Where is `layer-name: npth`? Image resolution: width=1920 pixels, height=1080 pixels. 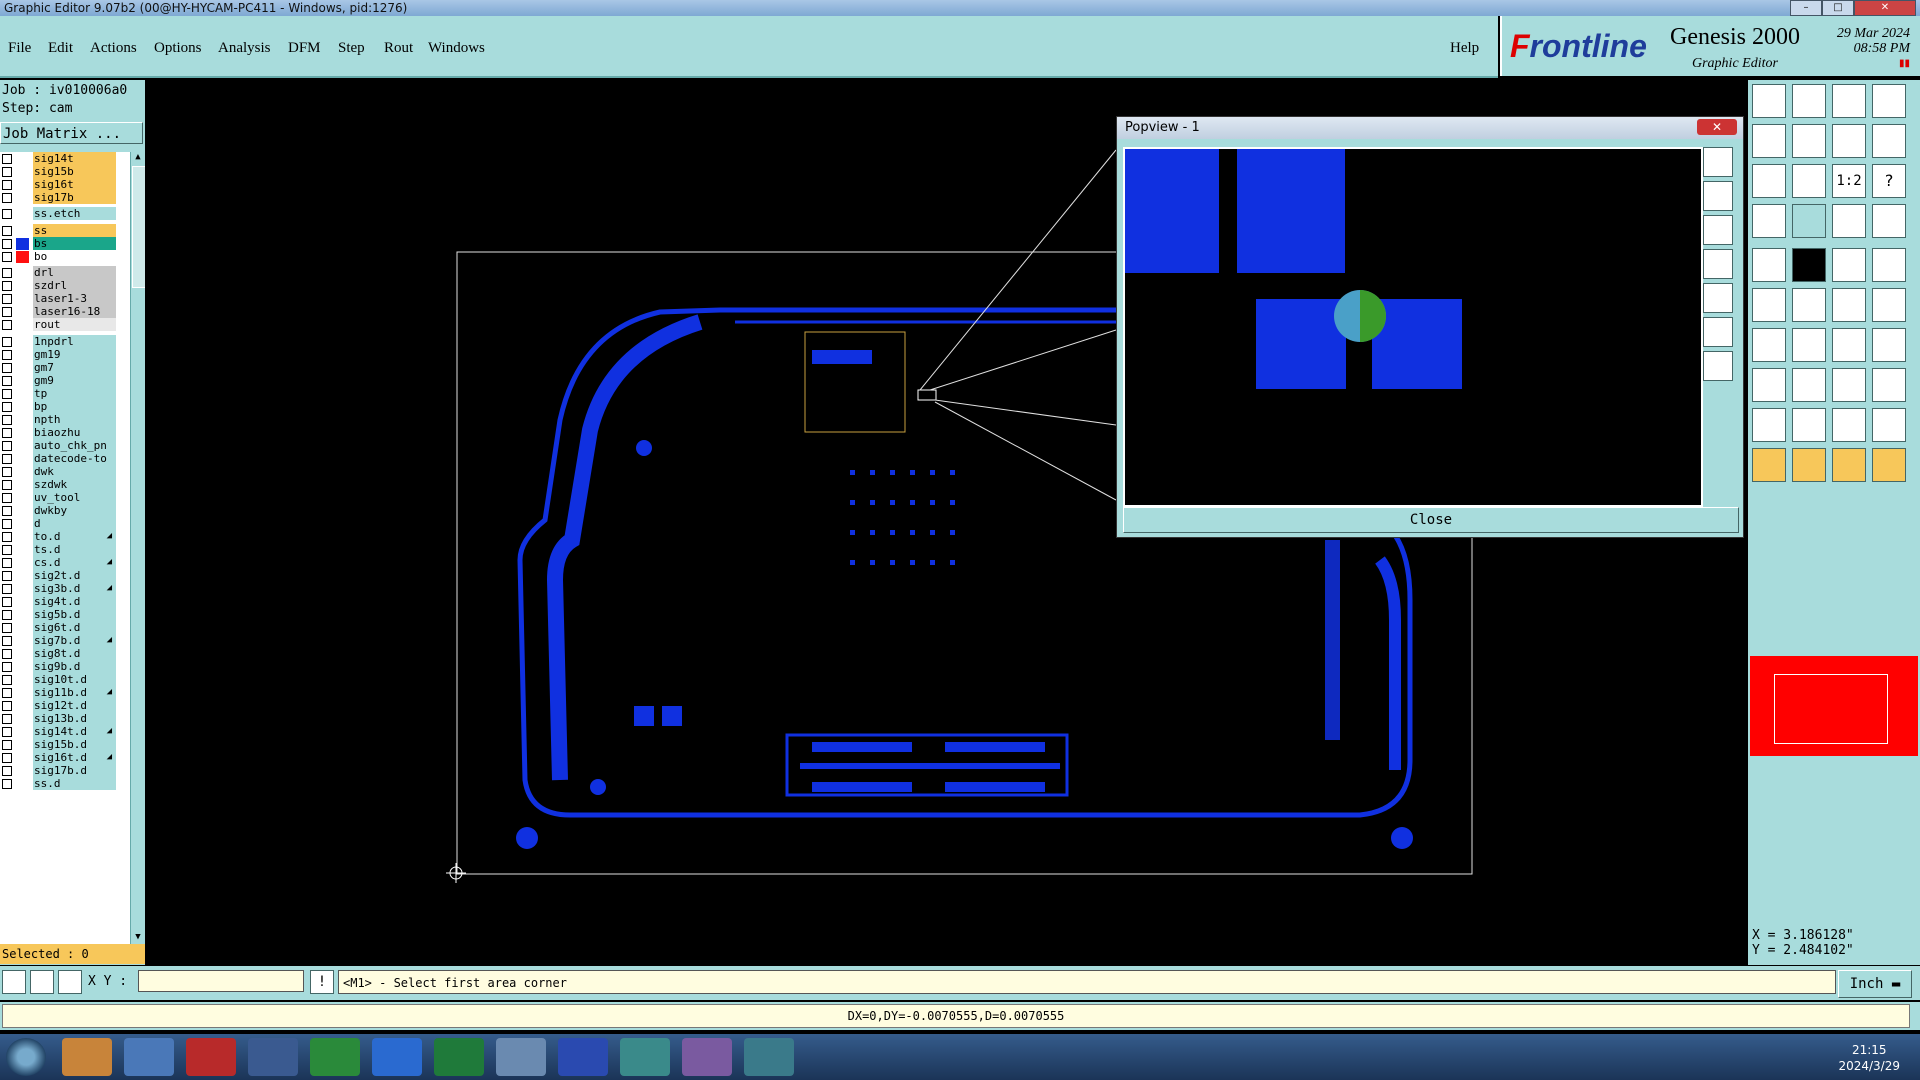
layer-name: npth is located at coordinates (74, 419).